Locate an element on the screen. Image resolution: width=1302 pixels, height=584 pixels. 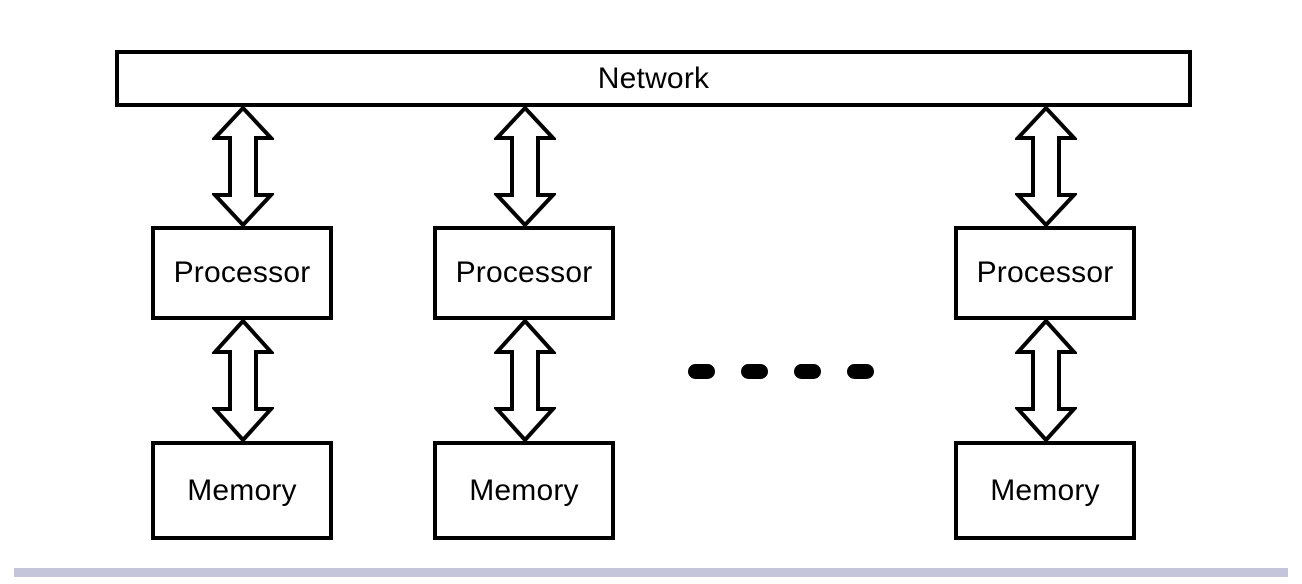
processor-box-1: Processor is located at coordinates (242, 273).